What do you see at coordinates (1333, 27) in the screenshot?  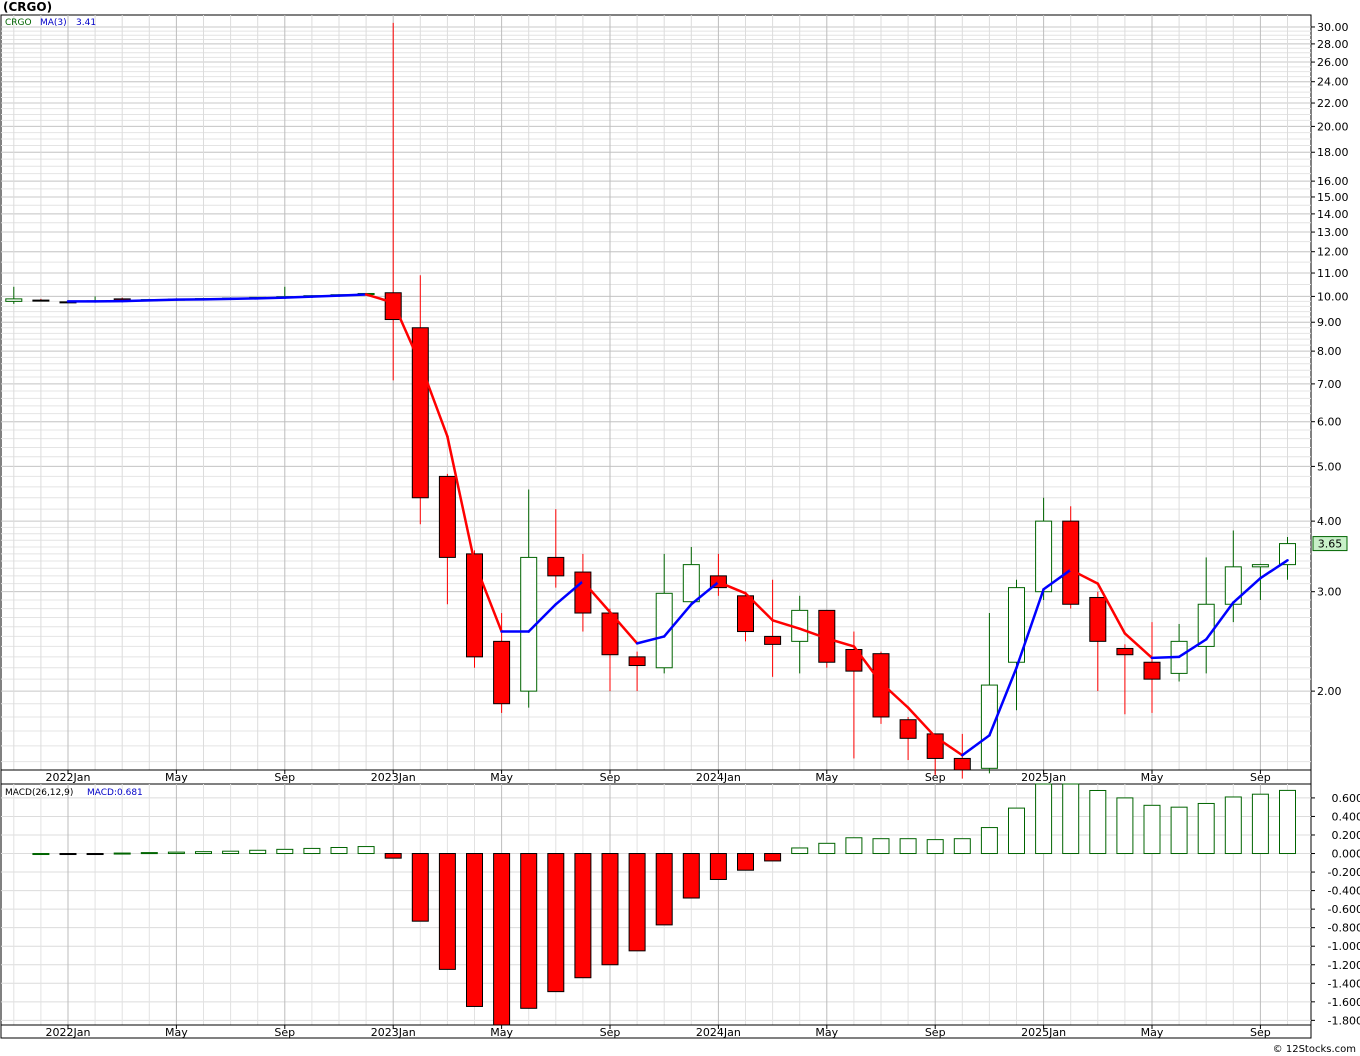 I see `price-tick-label: 30.00` at bounding box center [1333, 27].